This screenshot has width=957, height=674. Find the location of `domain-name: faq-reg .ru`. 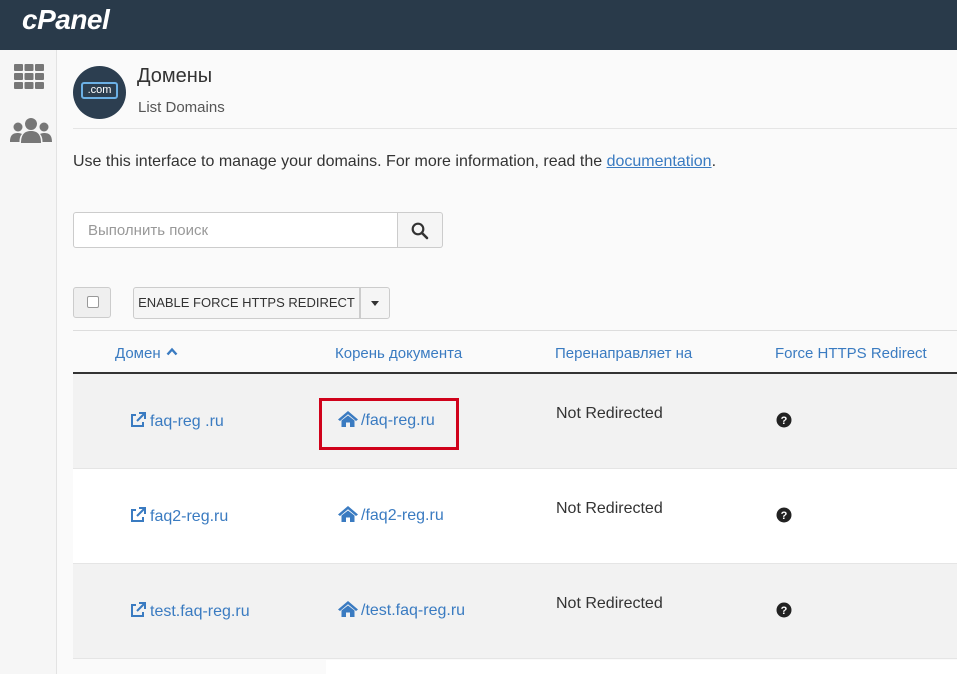

domain-name: faq-reg .ru is located at coordinates (187, 421).